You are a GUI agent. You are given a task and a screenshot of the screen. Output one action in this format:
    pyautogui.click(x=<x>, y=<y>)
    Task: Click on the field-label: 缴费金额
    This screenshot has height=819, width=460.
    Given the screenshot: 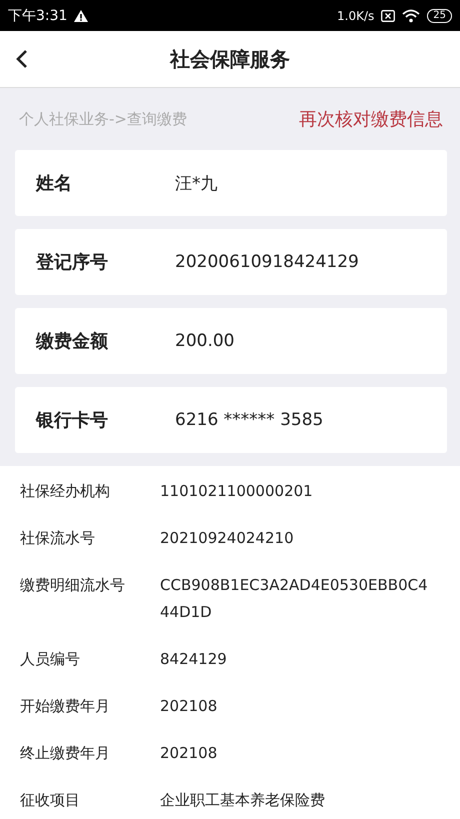 What is the action you would take?
    pyautogui.click(x=71, y=341)
    